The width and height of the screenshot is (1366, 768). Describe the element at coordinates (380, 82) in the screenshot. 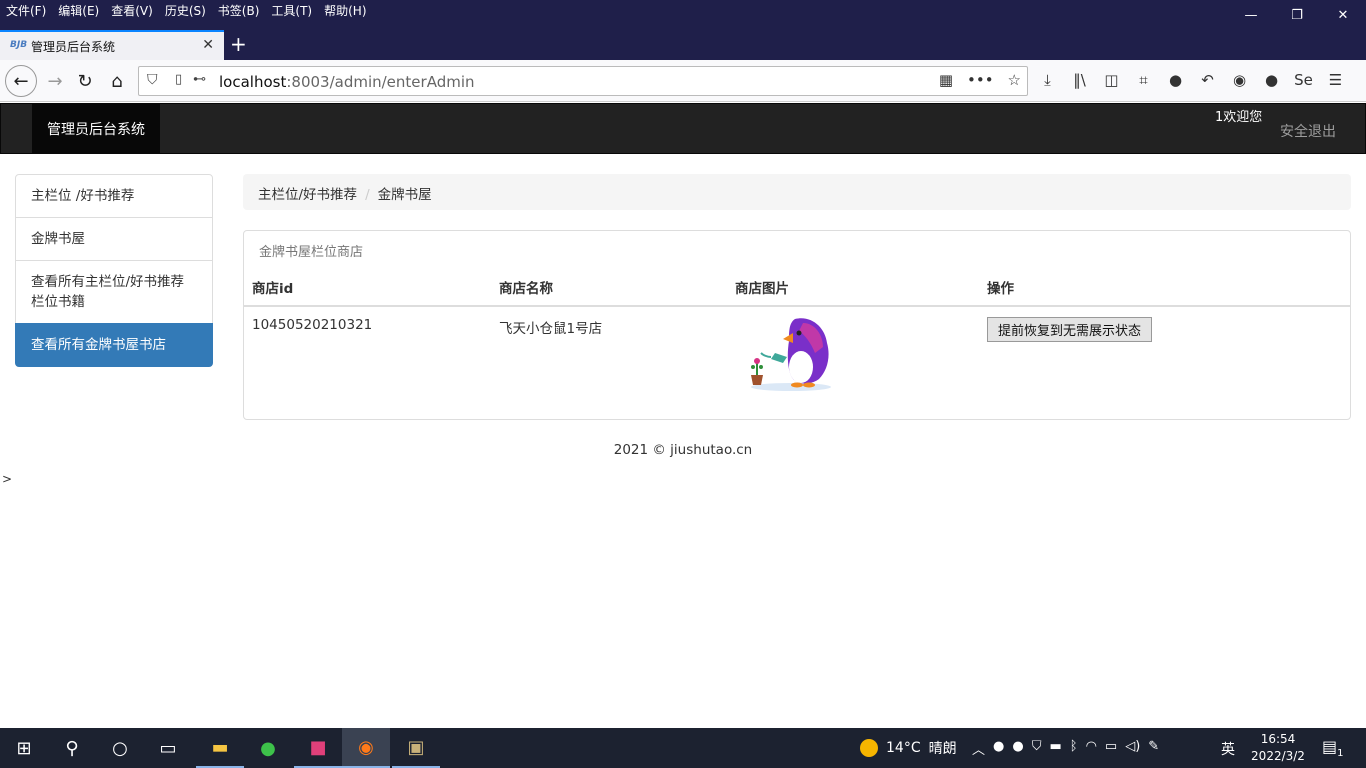

I see `url-path: :8003/admin/enterAdmin` at that location.